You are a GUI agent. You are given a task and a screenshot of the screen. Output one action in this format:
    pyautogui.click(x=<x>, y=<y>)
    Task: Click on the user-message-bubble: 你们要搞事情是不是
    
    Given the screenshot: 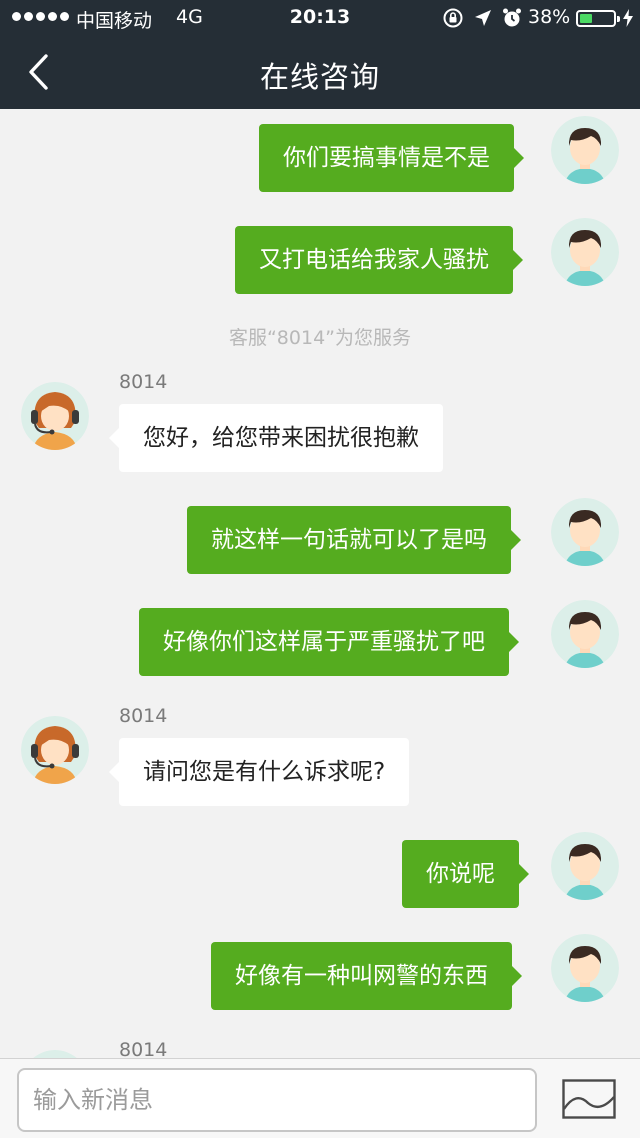 What is the action you would take?
    pyautogui.click(x=391, y=158)
    